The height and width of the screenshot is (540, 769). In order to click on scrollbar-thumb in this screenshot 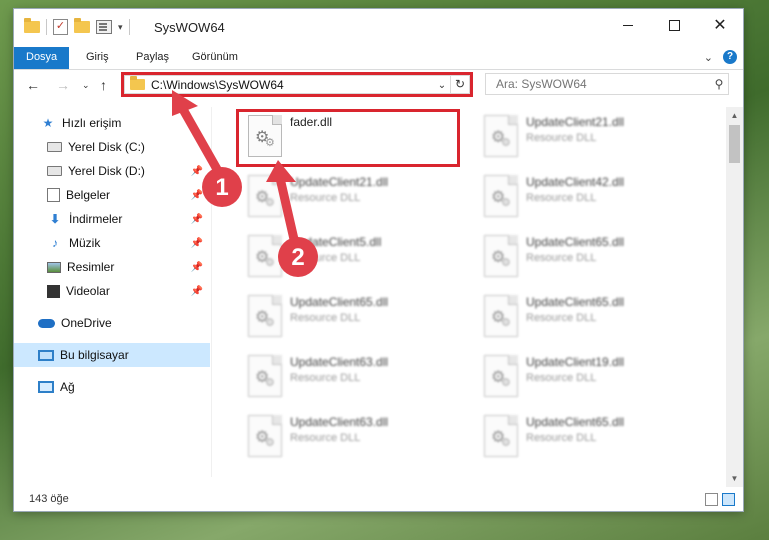, I will do `click(734, 144)`.